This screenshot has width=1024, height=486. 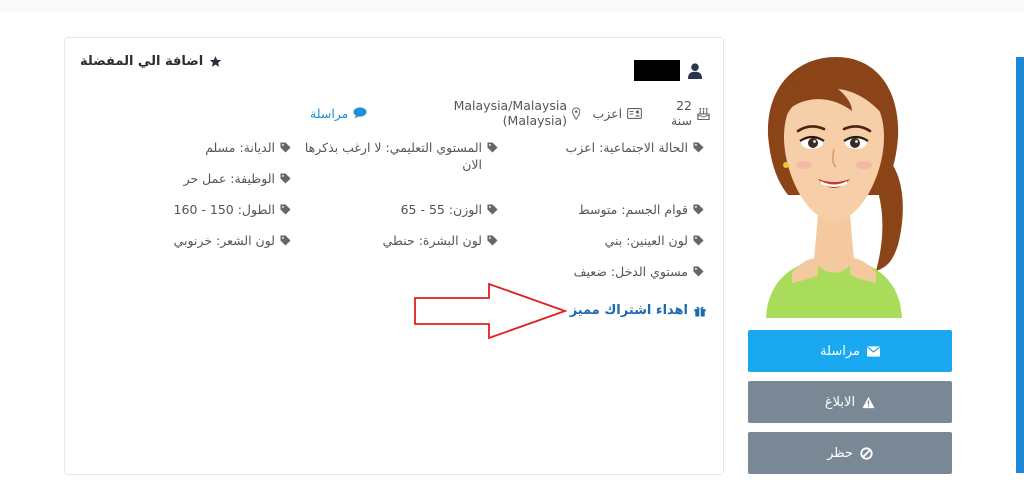 I want to click on add-favorite-link: اضافة الي المفضلة, so click(x=151, y=61).